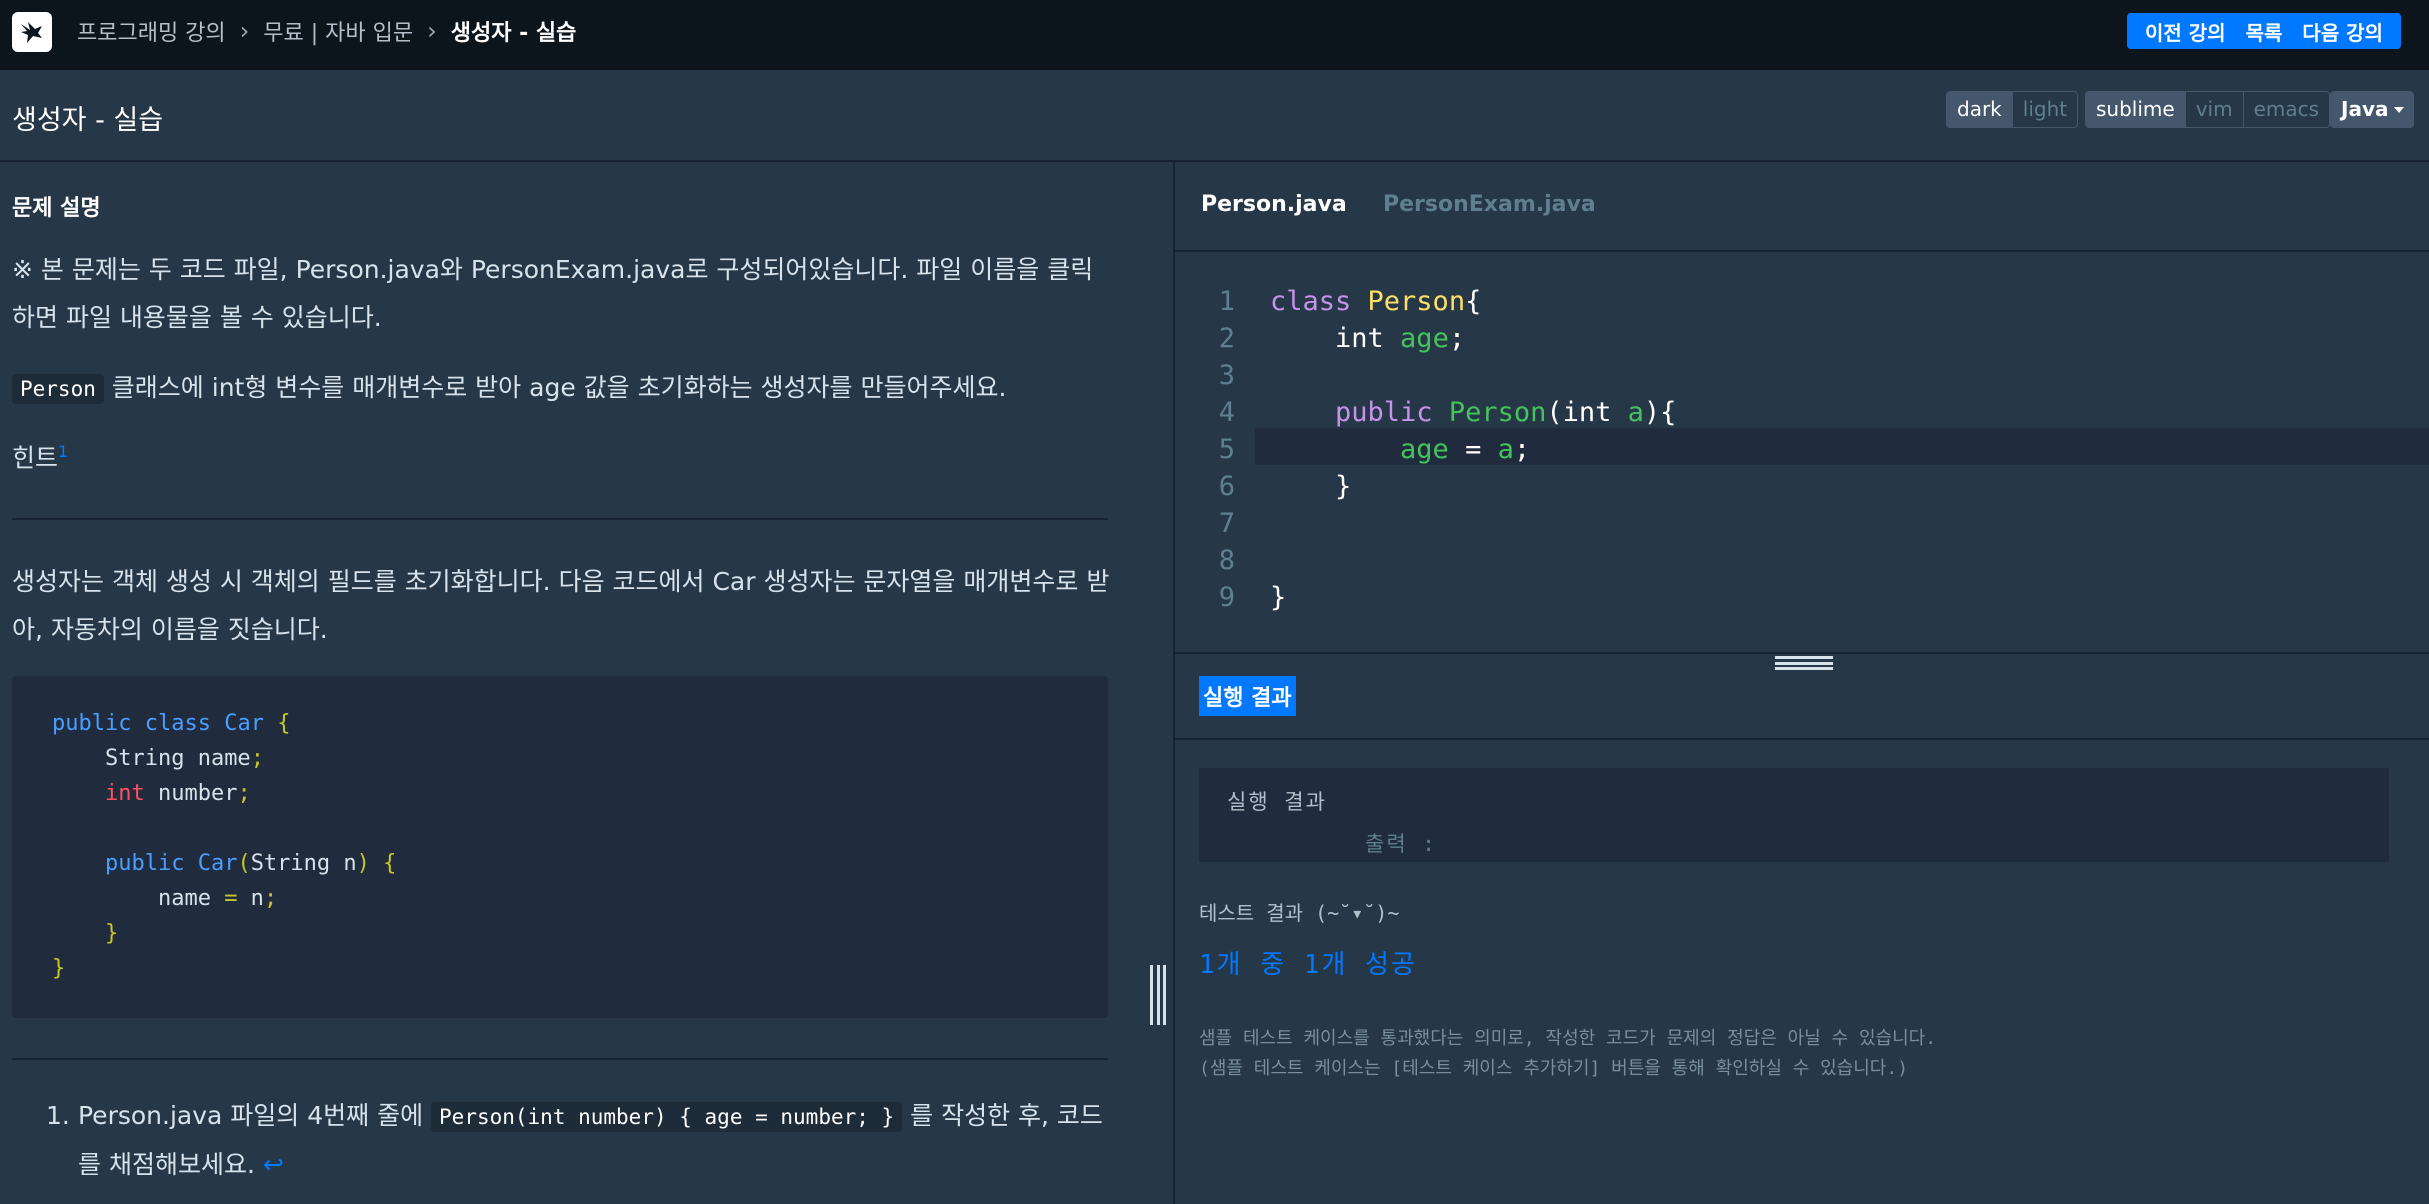 This screenshot has height=1204, width=2429. Describe the element at coordinates (2342, 31) in the screenshot. I see `next-lesson-button: 다음 강의` at that location.